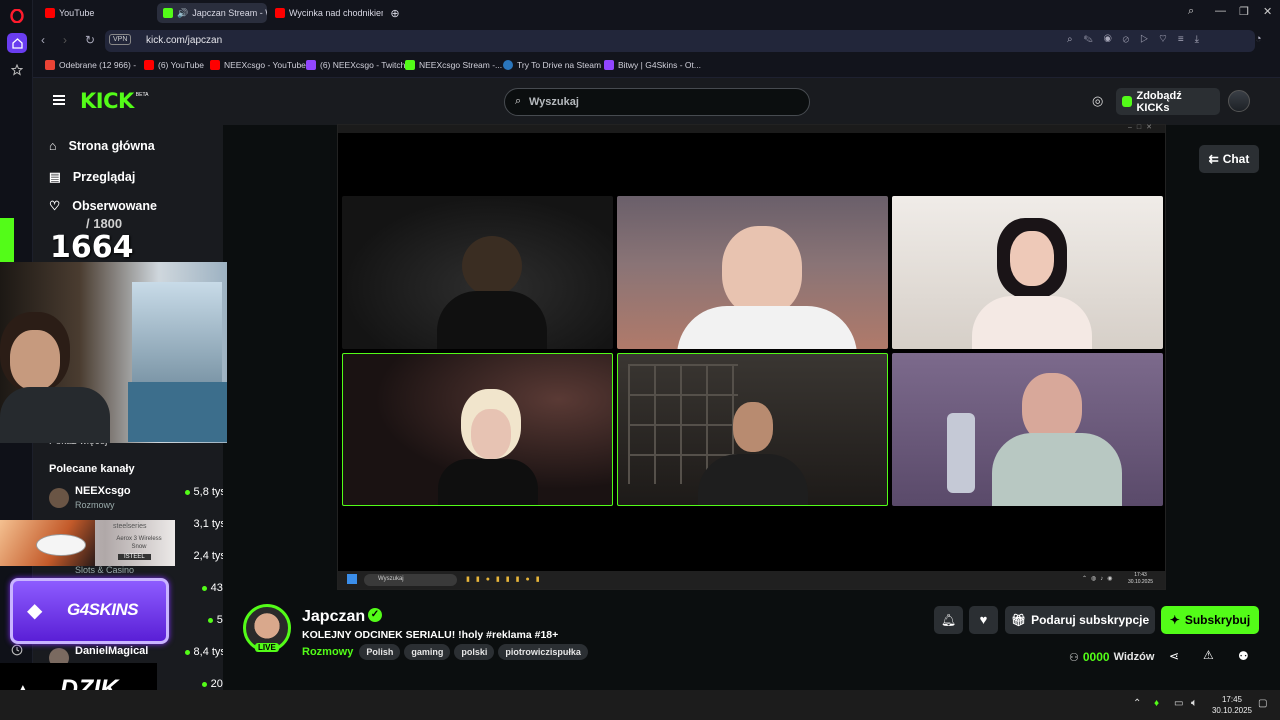 The width and height of the screenshot is (1280, 720). What do you see at coordinates (120, 241) in the screenshot?
I see `subscriber-goal: / 1800 1664` at bounding box center [120, 241].